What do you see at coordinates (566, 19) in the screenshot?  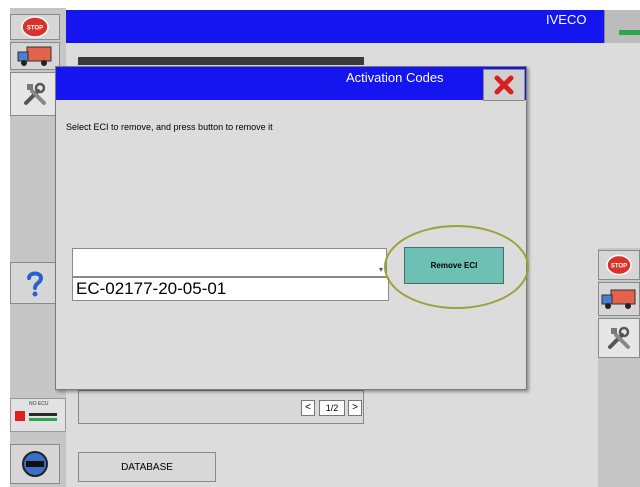 I see `brand-label: IVECO` at bounding box center [566, 19].